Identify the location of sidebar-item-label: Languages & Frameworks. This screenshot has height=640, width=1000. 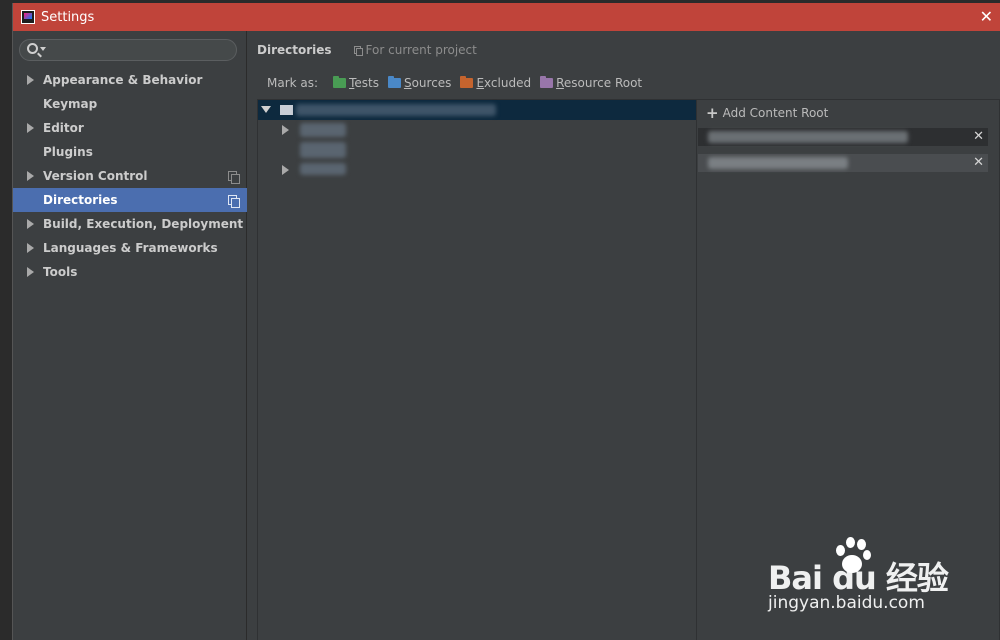
(130, 248).